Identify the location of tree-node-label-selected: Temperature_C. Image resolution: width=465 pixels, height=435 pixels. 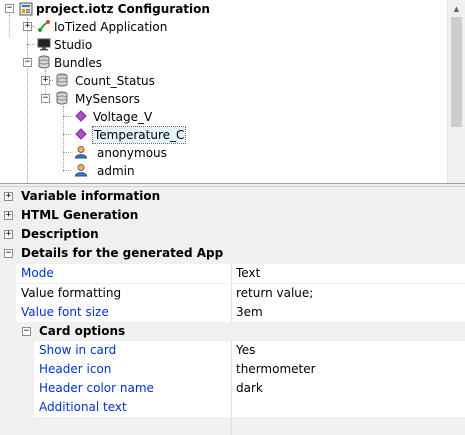
(139, 135).